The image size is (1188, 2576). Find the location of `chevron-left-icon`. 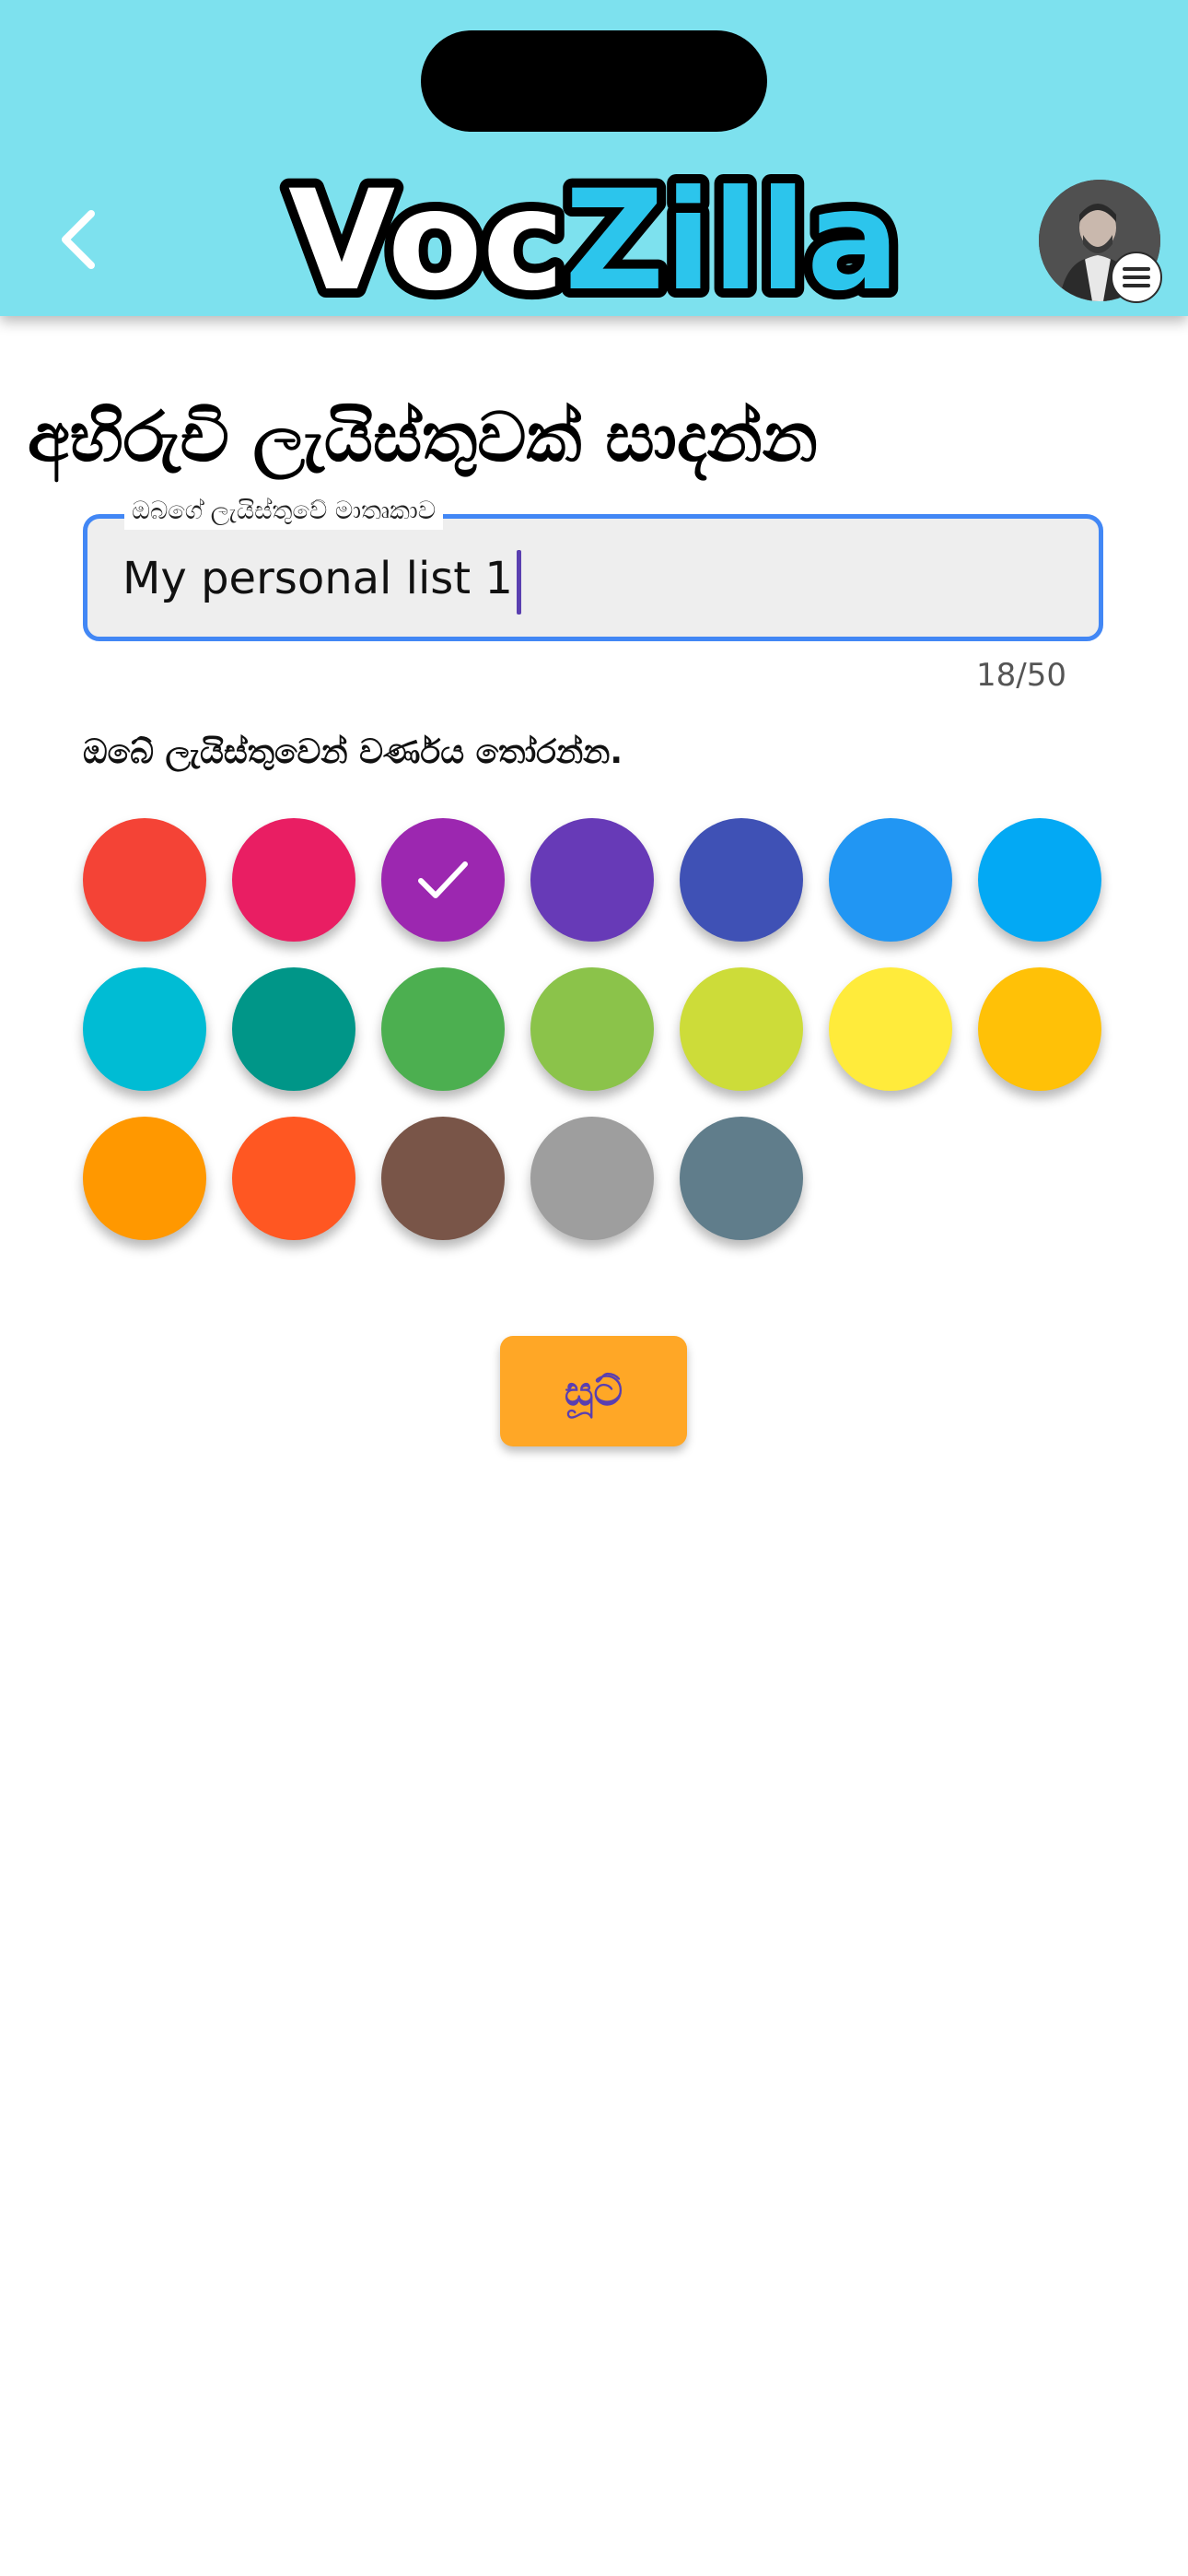

chevron-left-icon is located at coordinates (78, 239).